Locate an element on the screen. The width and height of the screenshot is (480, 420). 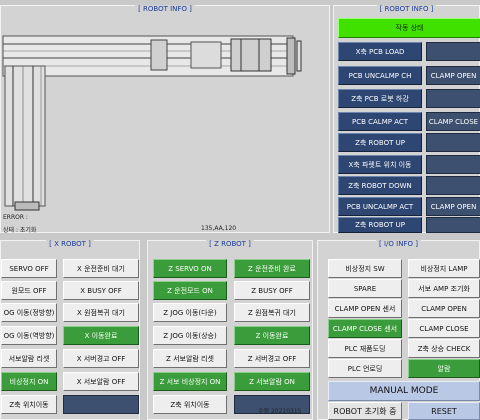
z-alarm-status: Z 서보알람 ON is located at coordinates (272, 381).